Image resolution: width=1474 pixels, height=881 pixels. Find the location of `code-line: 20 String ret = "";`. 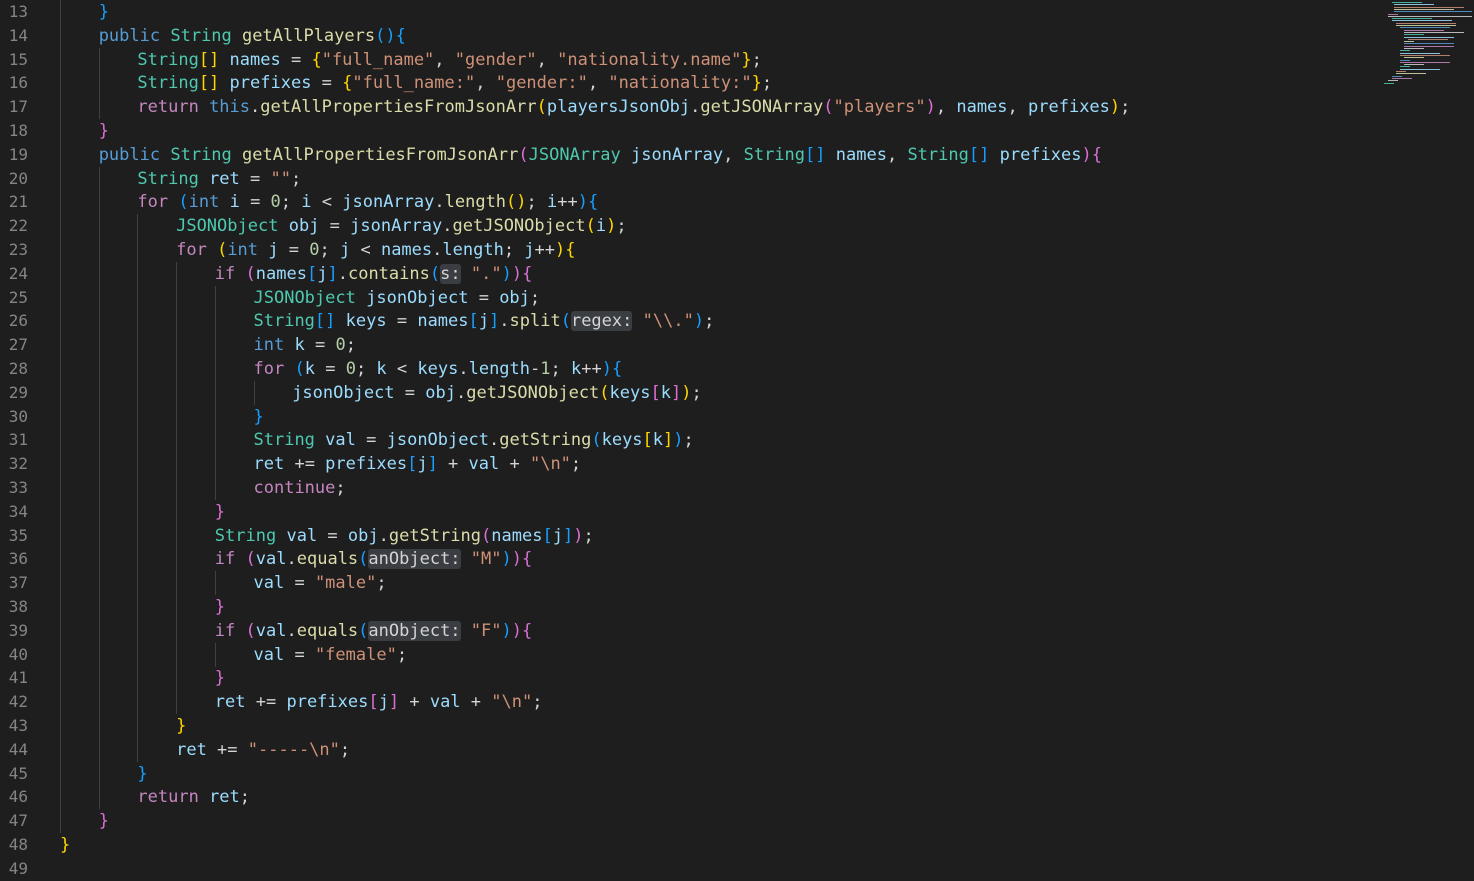

code-line: 20 String ret = ""; is located at coordinates (690, 178).